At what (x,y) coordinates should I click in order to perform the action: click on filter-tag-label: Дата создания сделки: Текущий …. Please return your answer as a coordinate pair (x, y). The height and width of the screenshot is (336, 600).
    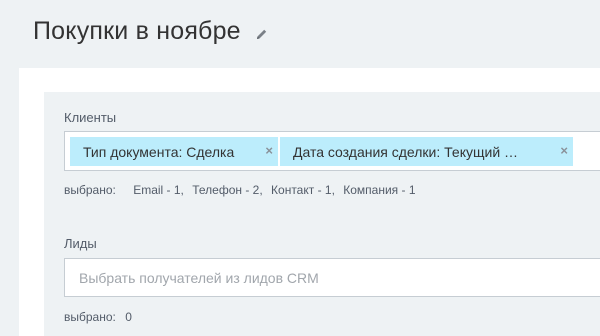
    Looking at the image, I should click on (406, 151).